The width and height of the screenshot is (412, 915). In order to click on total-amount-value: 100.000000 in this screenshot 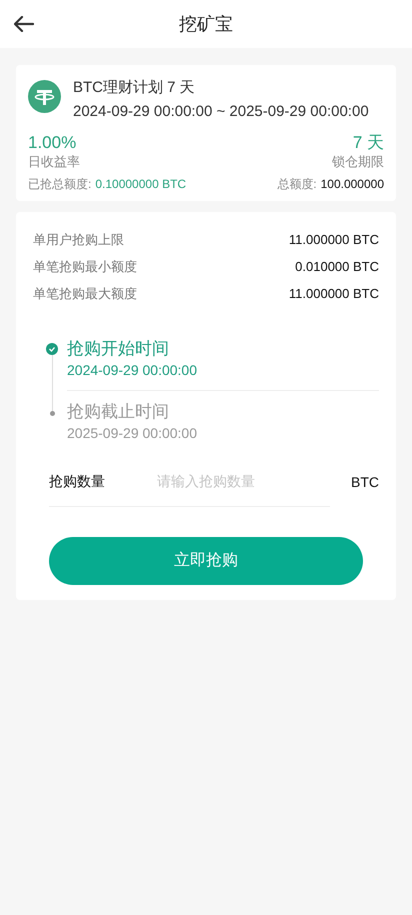, I will do `click(352, 184)`.